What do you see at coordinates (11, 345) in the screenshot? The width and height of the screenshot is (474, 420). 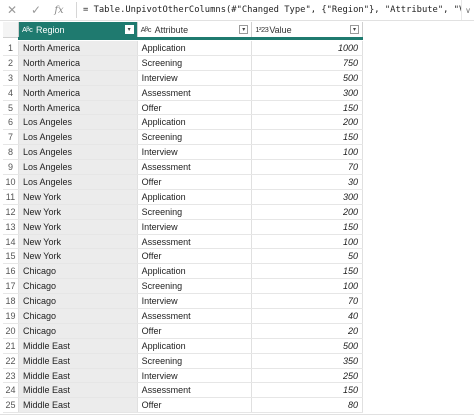 I see `row-number: 21` at bounding box center [11, 345].